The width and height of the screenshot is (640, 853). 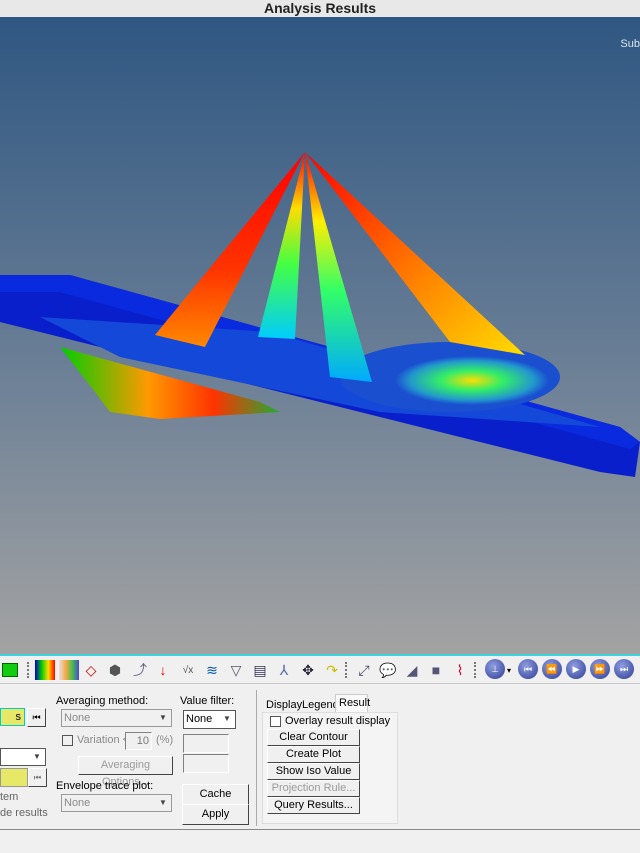 What do you see at coordinates (188, 670) in the screenshot?
I see `measure-icon: √x` at bounding box center [188, 670].